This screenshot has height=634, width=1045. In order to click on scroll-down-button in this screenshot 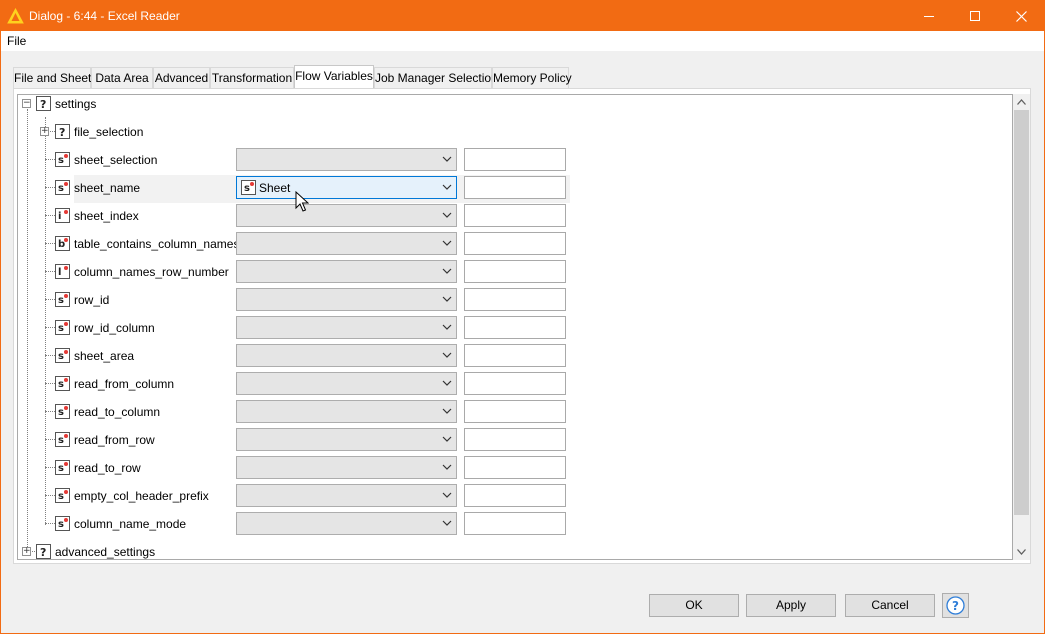, I will do `click(1021, 552)`.